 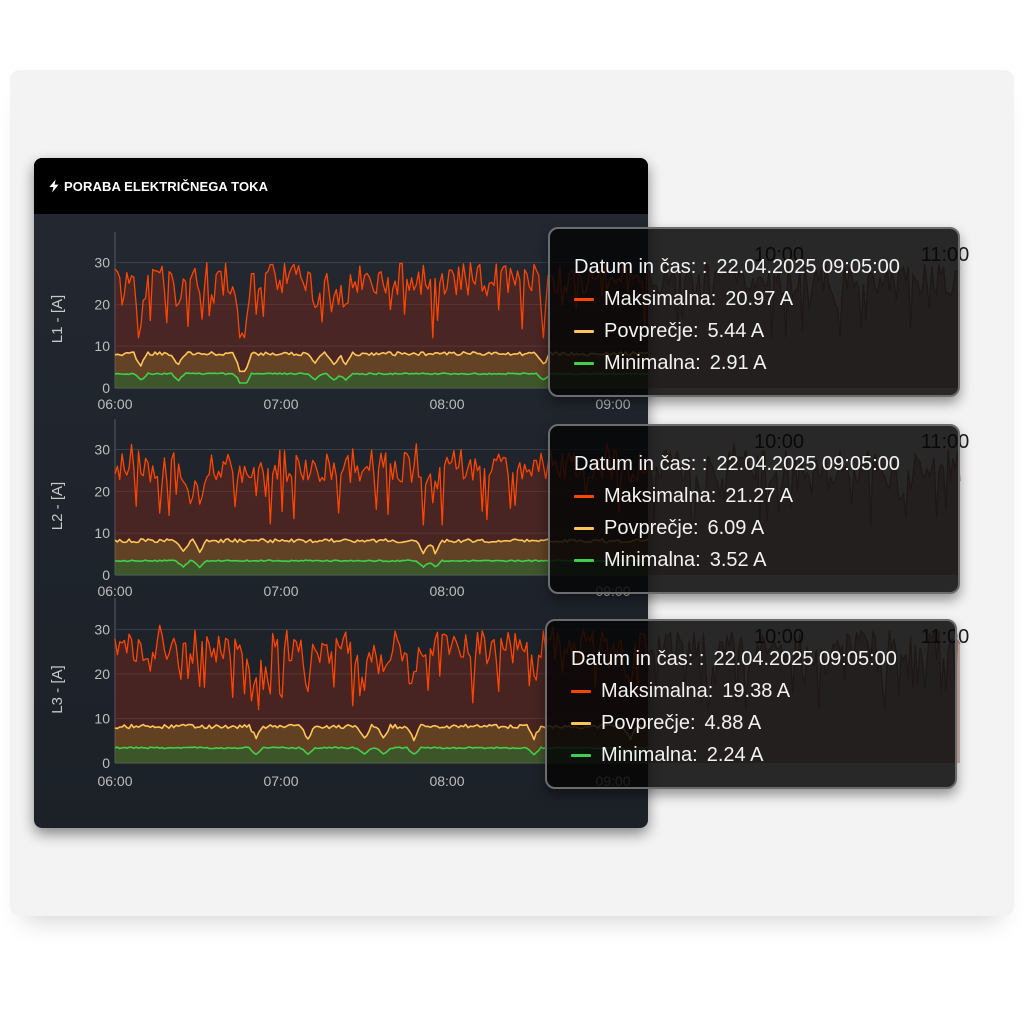 I want to click on tooltip-min-value: 3.52 A, so click(x=738, y=560).